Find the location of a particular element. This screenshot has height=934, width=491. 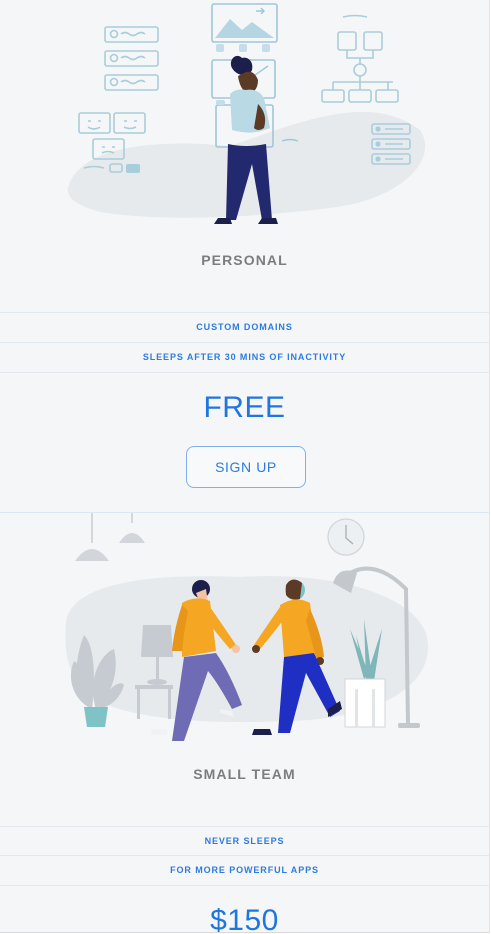

feature-item: CUSTOM DOMAINS is located at coordinates (244, 327).